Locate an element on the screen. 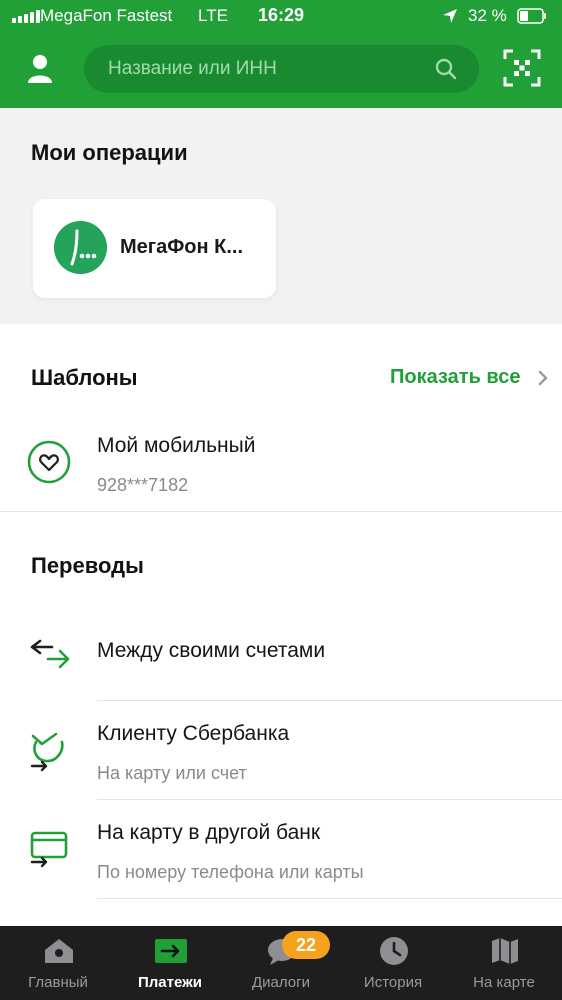 The width and height of the screenshot is (562, 1000). template-title: Мой мобильный is located at coordinates (176, 445).